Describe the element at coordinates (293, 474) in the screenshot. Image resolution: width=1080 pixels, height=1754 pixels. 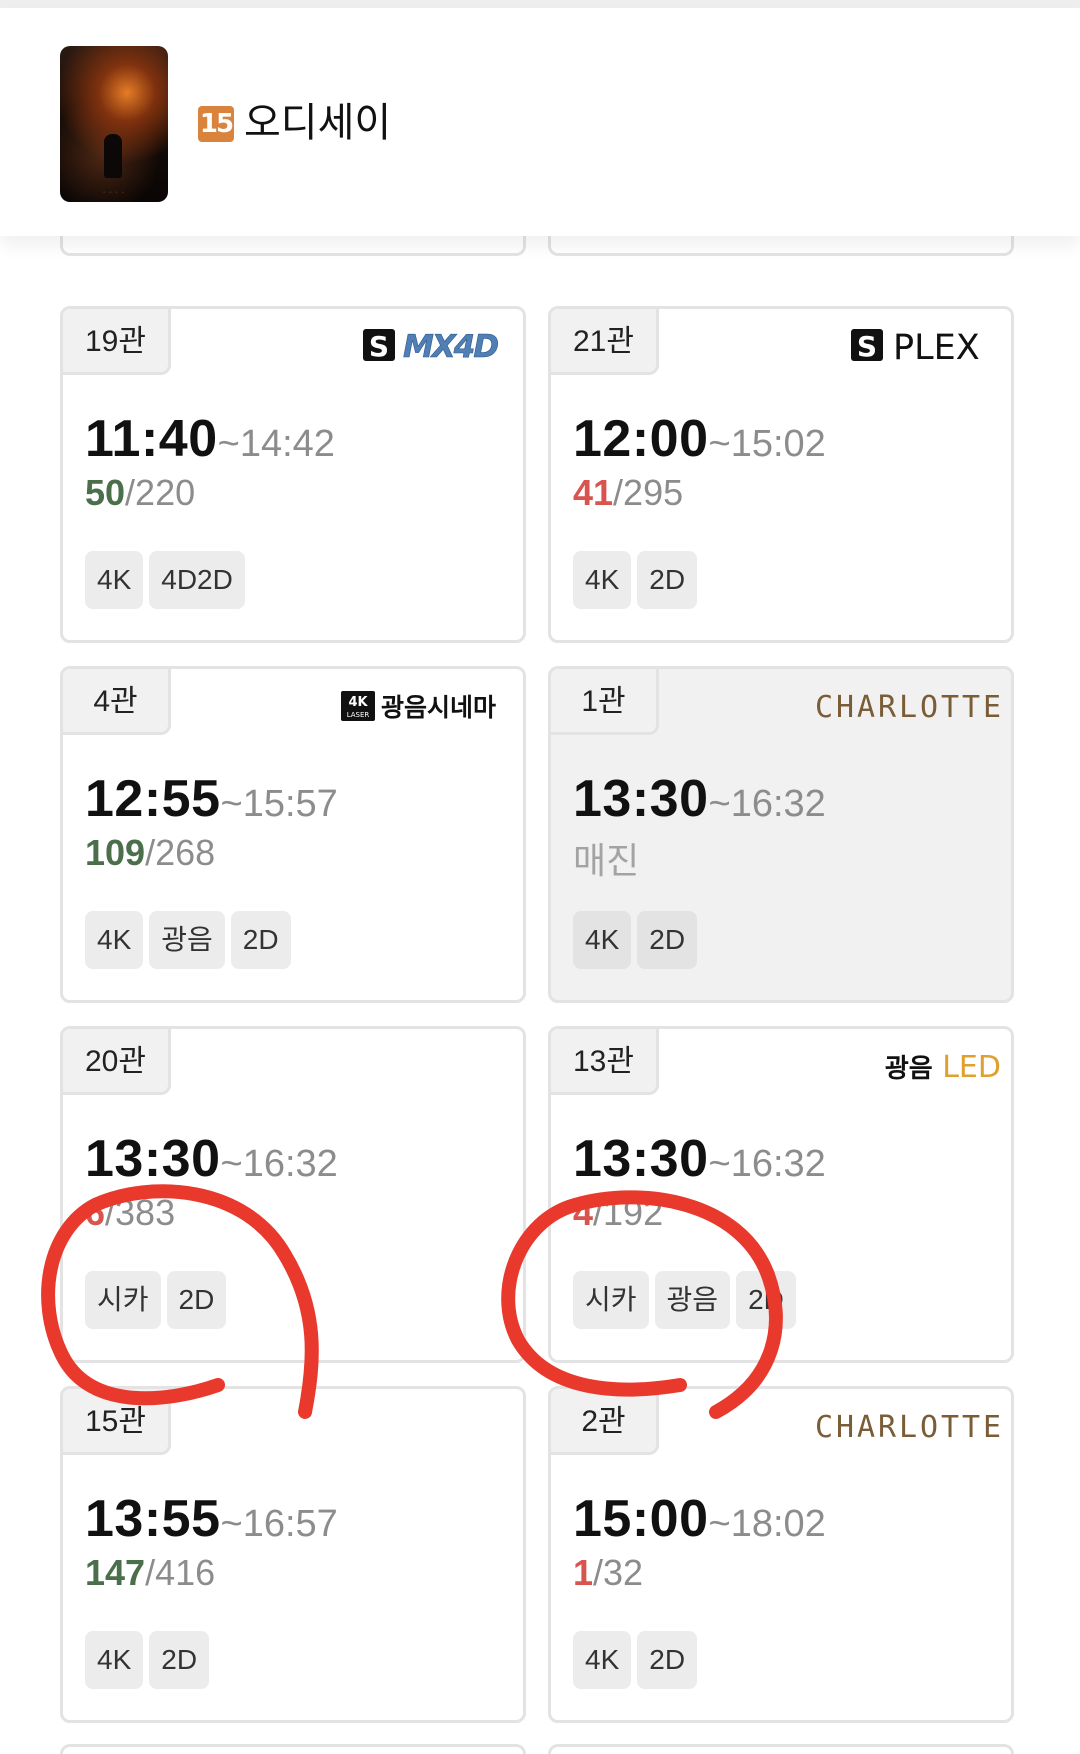
I see `showtime-card: 19관 S MX4D 11:40~14:42 50/220 4K 4D2D` at that location.